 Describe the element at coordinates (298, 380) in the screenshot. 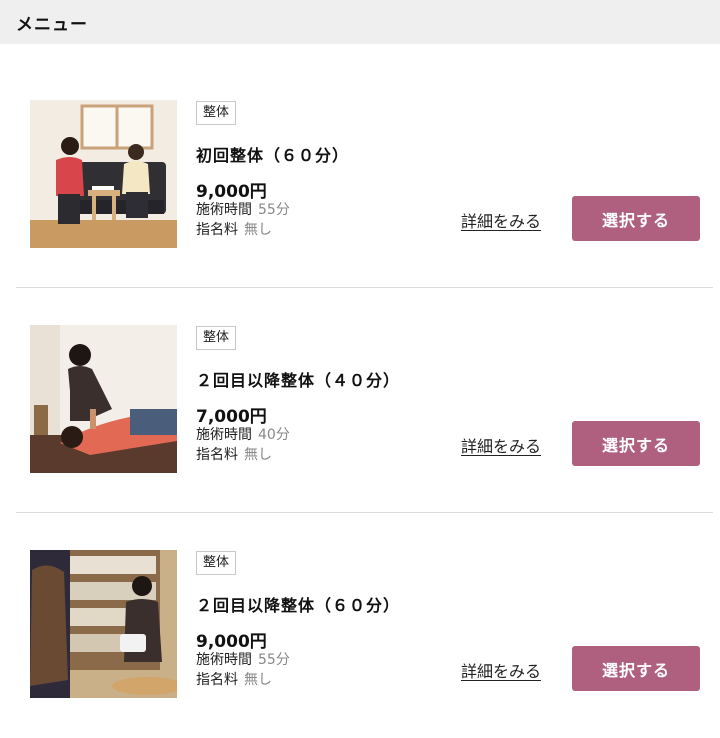

I see `menu-item-title: ２回目以降整体（４０分）` at that location.